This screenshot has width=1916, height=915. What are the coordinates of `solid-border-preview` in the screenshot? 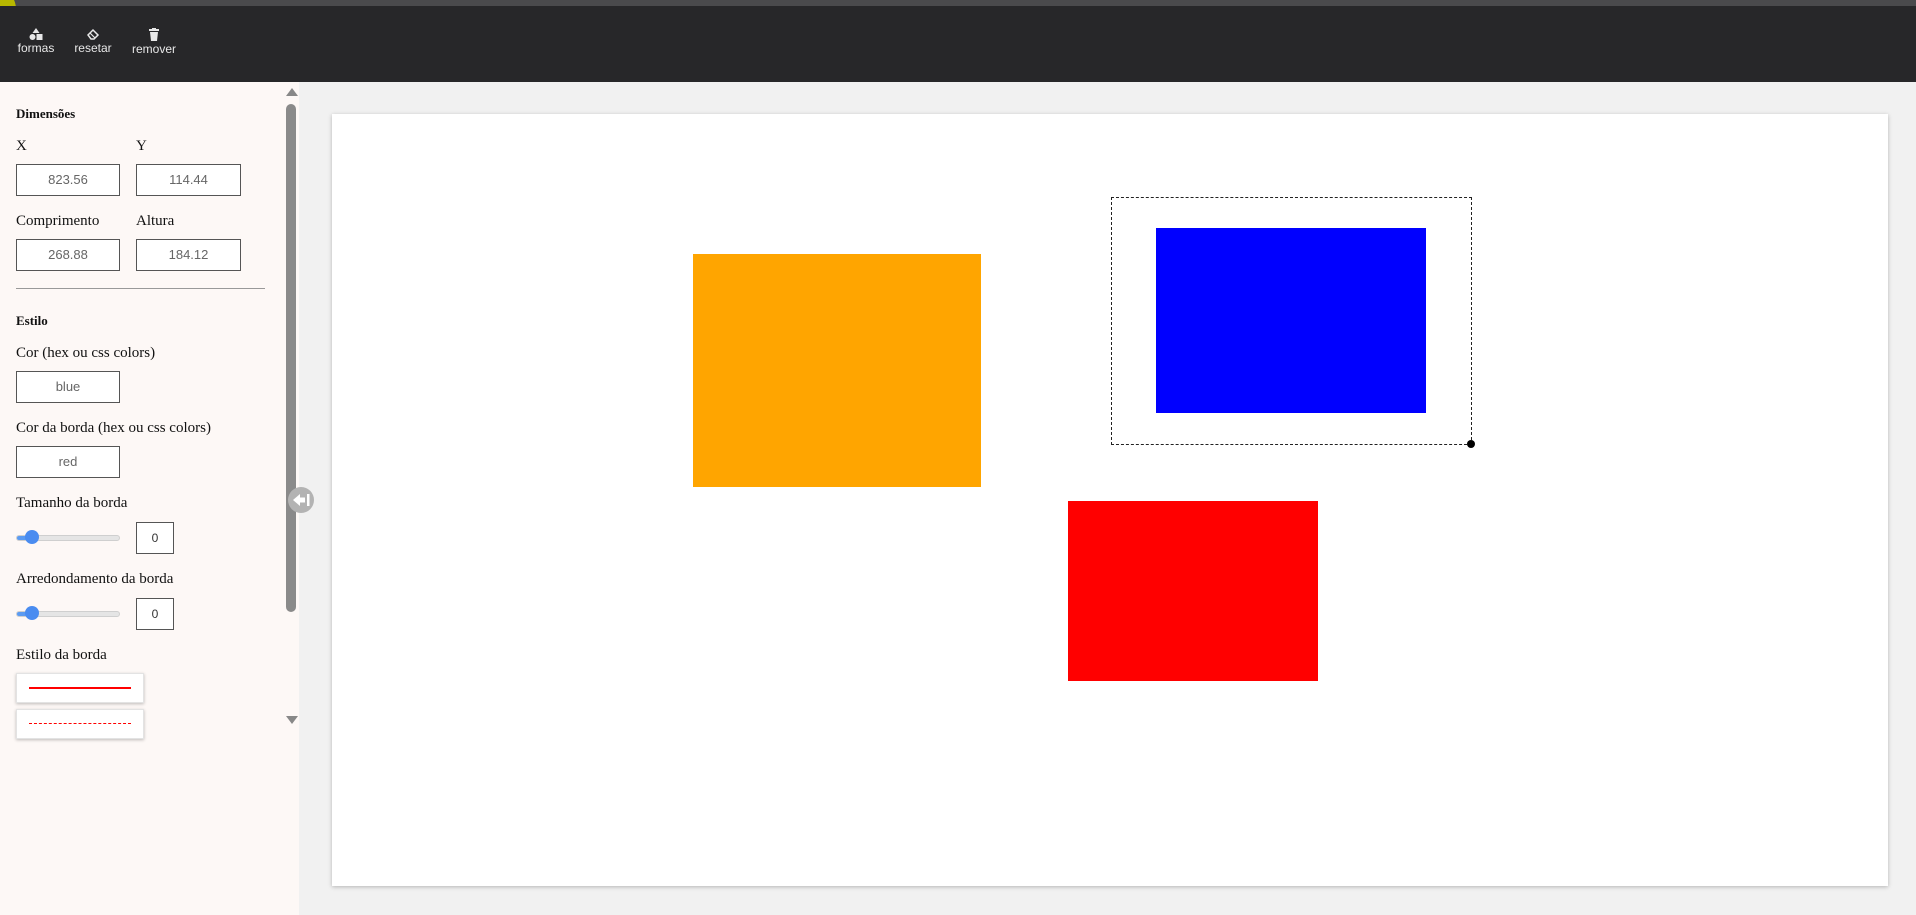 It's located at (80, 688).